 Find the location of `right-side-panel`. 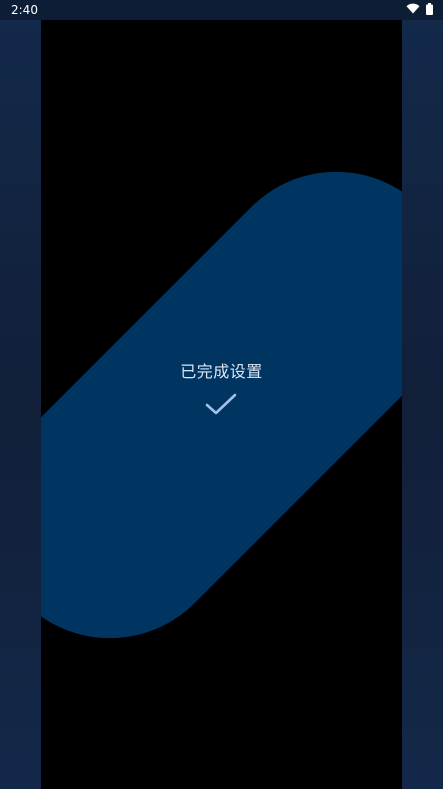

right-side-panel is located at coordinates (422, 404).